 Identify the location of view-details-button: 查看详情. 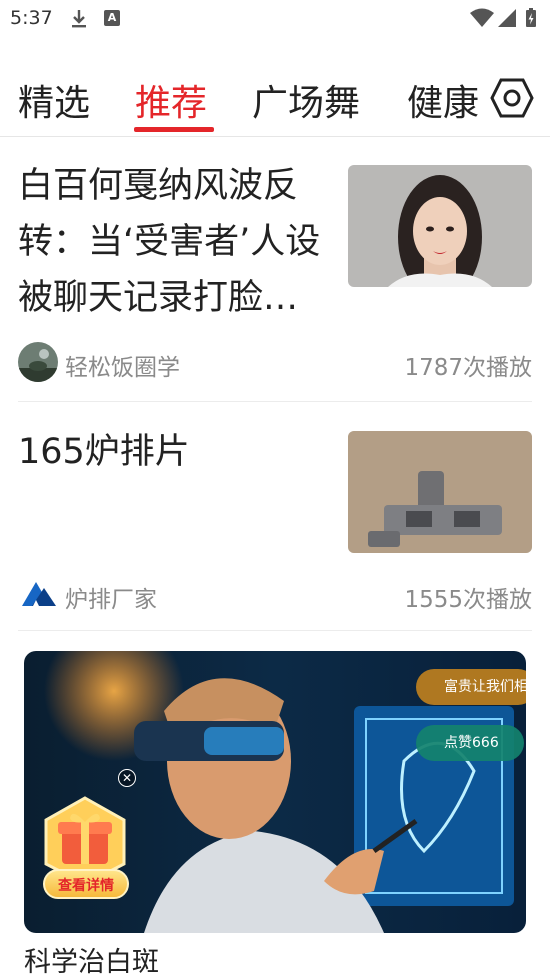
(86, 884).